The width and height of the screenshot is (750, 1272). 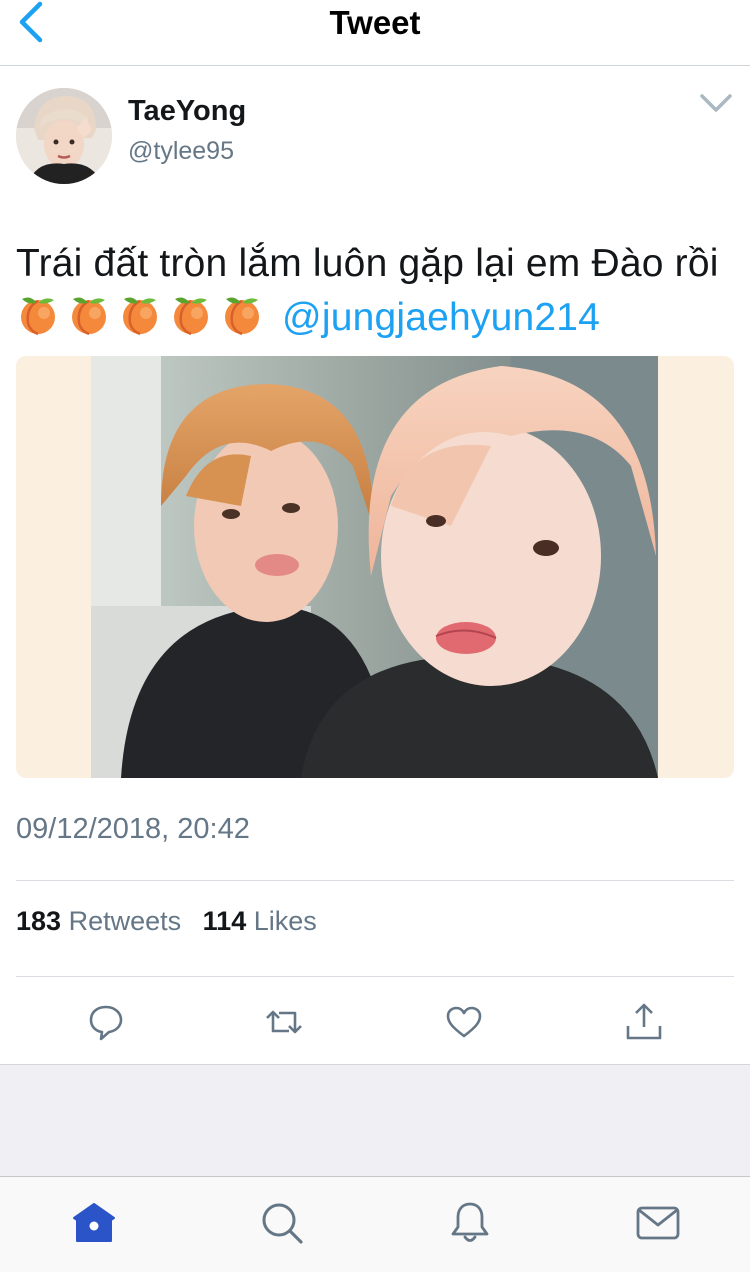 What do you see at coordinates (375, 138) in the screenshot?
I see `tweet-author: TaeYong @tylee95` at bounding box center [375, 138].